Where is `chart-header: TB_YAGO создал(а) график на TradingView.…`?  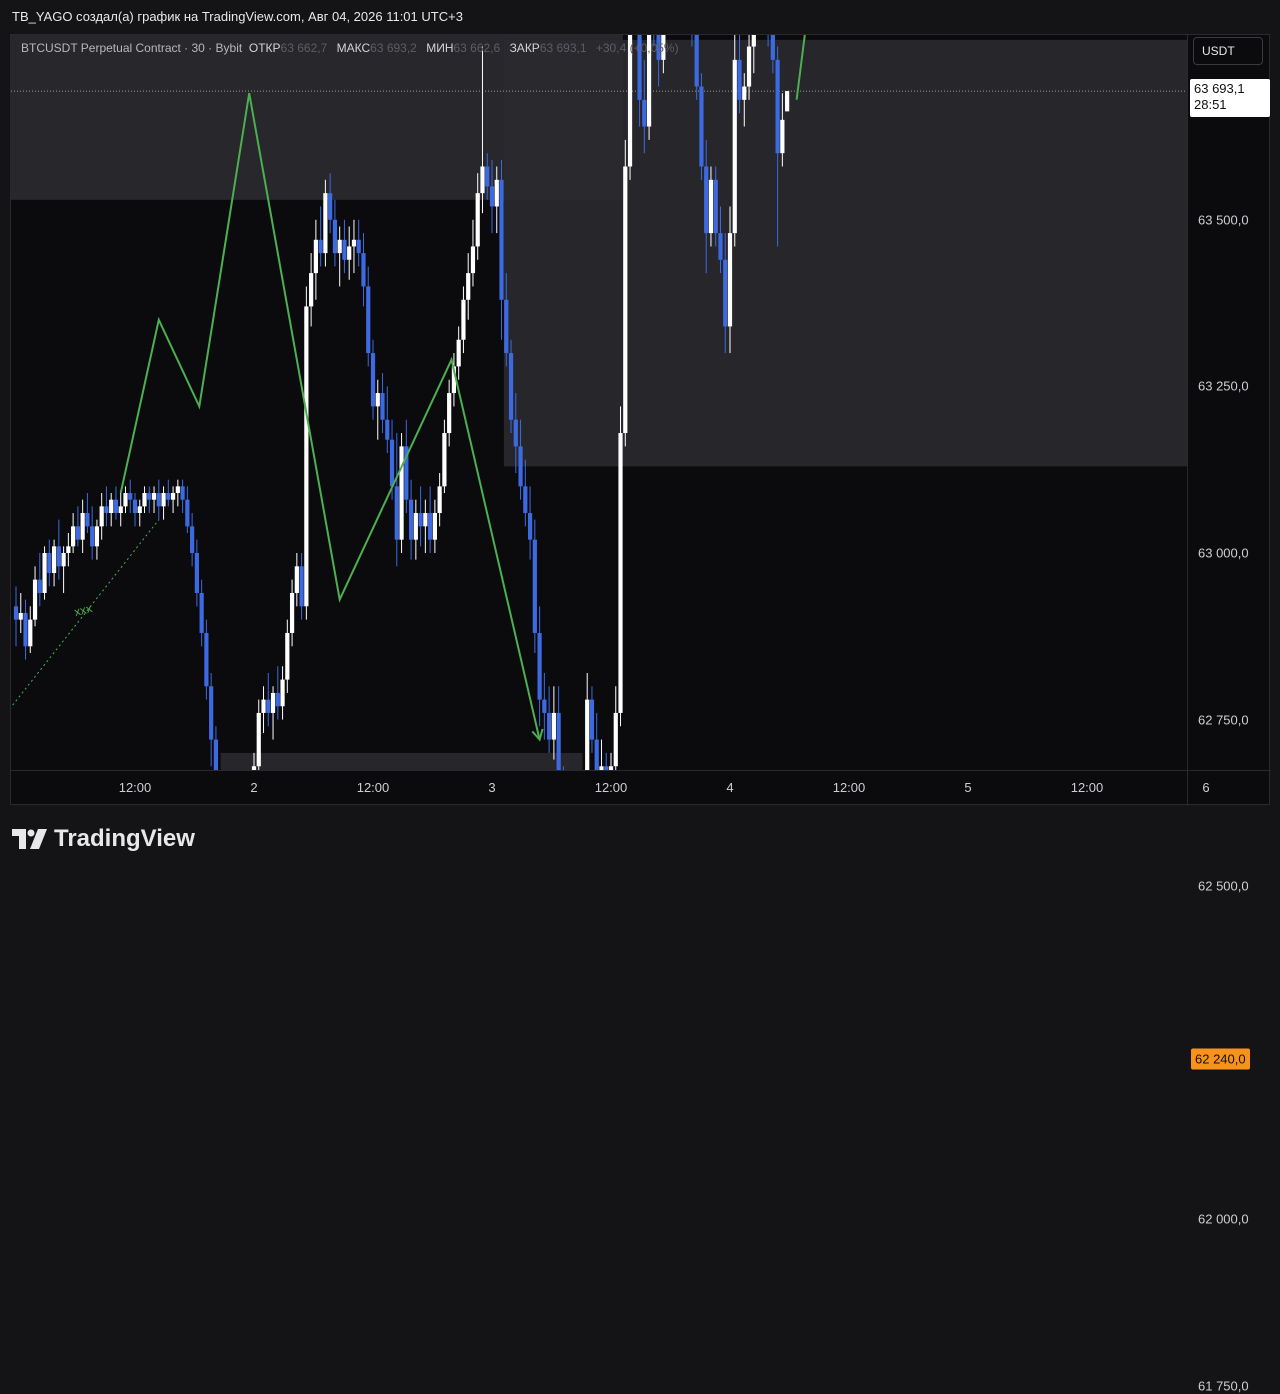 chart-header: TB_YAGO создал(а) график на TradingView.… is located at coordinates (640, 17).